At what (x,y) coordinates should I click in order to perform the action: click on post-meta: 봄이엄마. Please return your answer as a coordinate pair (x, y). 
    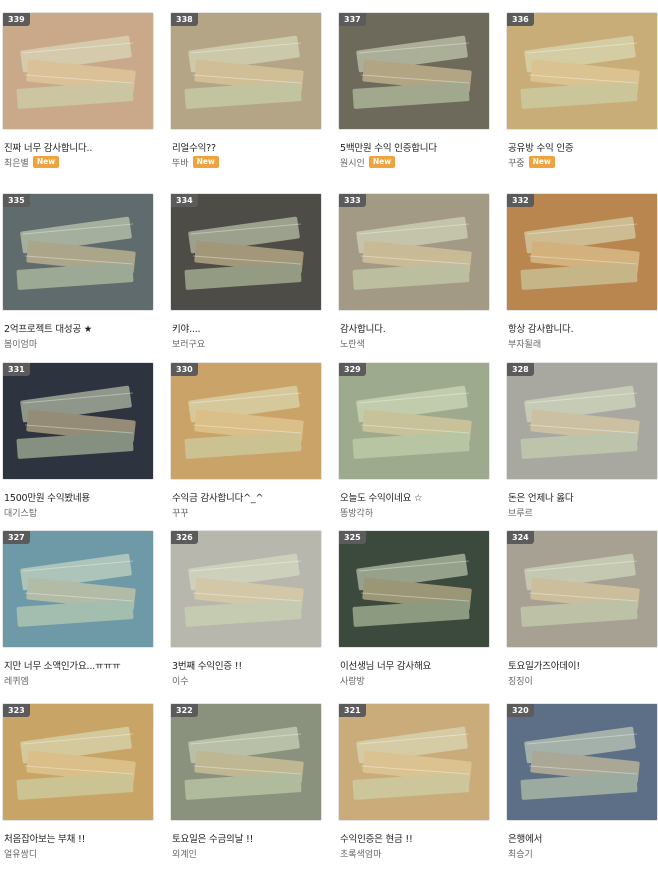
    Looking at the image, I should click on (20, 343).